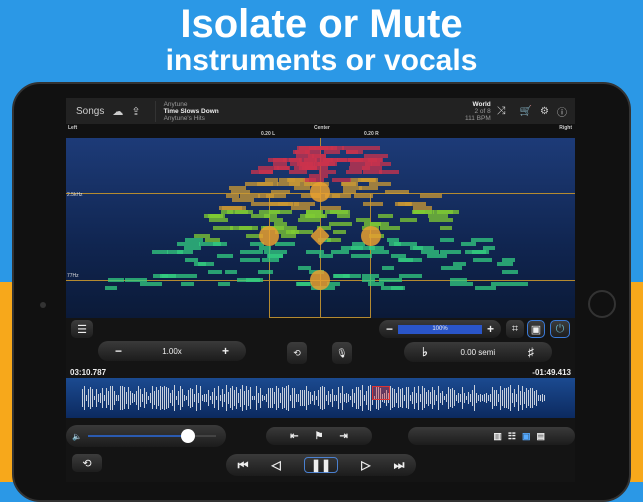 This screenshot has width=643, height=502. Describe the element at coordinates (343, 436) in the screenshot. I see `set-end-icon: ⇥` at that location.